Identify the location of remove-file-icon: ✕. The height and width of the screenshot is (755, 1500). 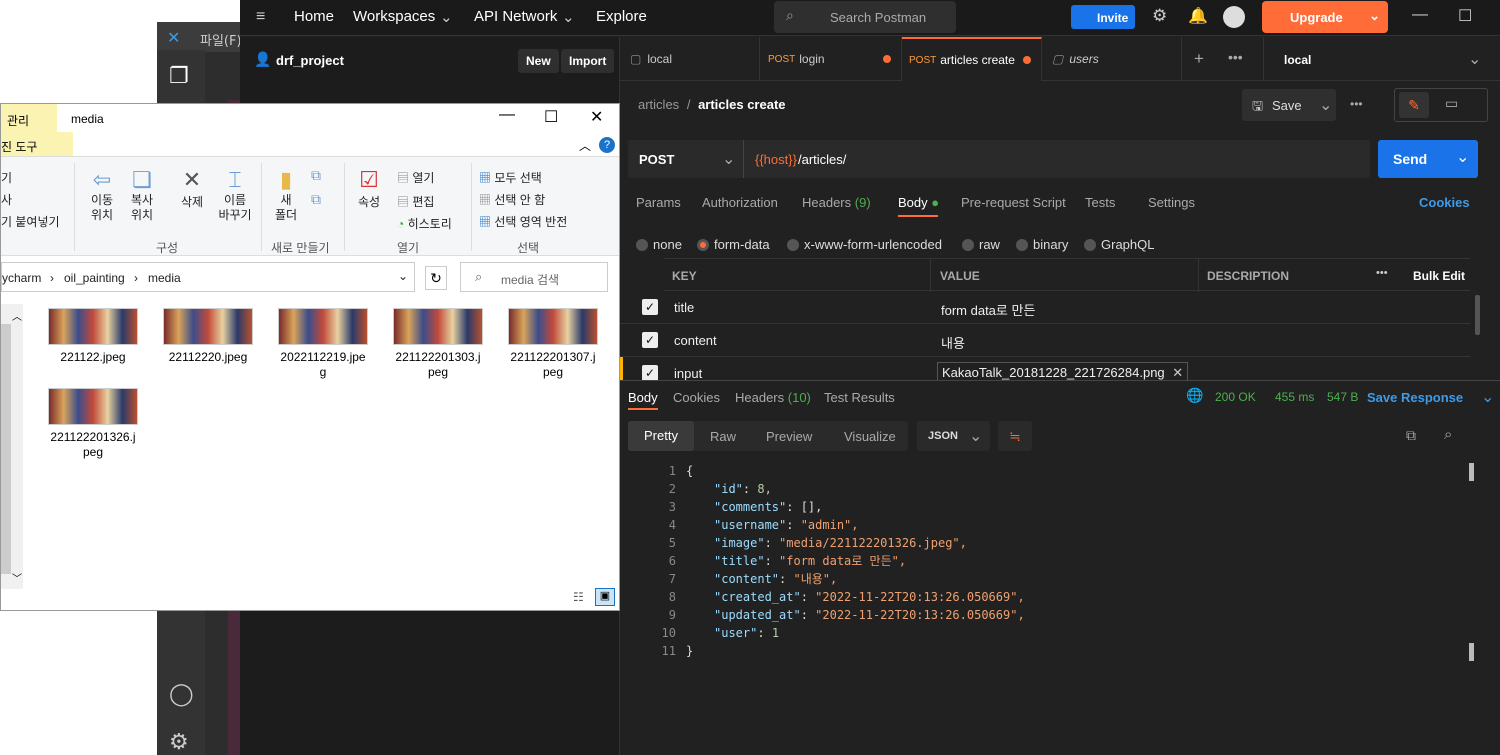
(1177, 372).